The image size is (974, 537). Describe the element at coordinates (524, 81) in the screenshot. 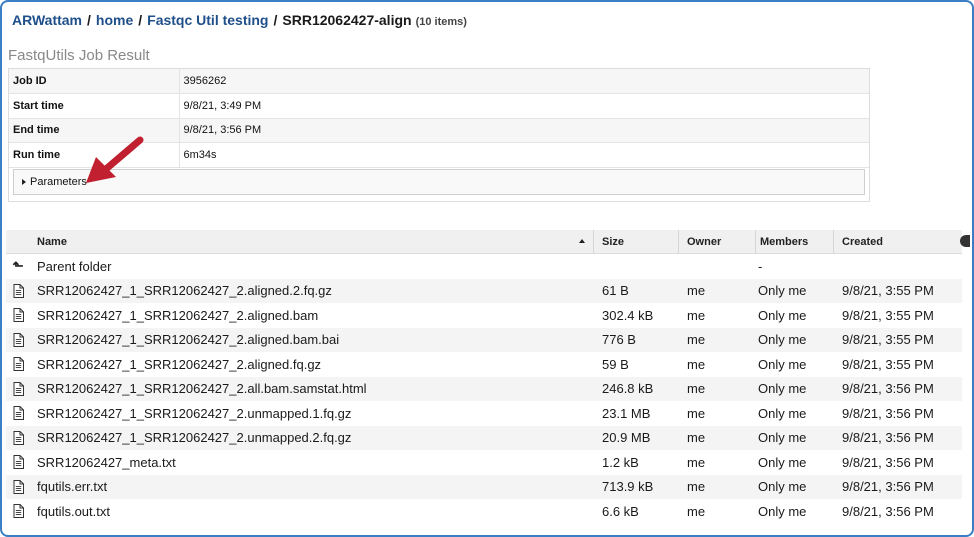

I see `job-field-value: 3956262` at that location.